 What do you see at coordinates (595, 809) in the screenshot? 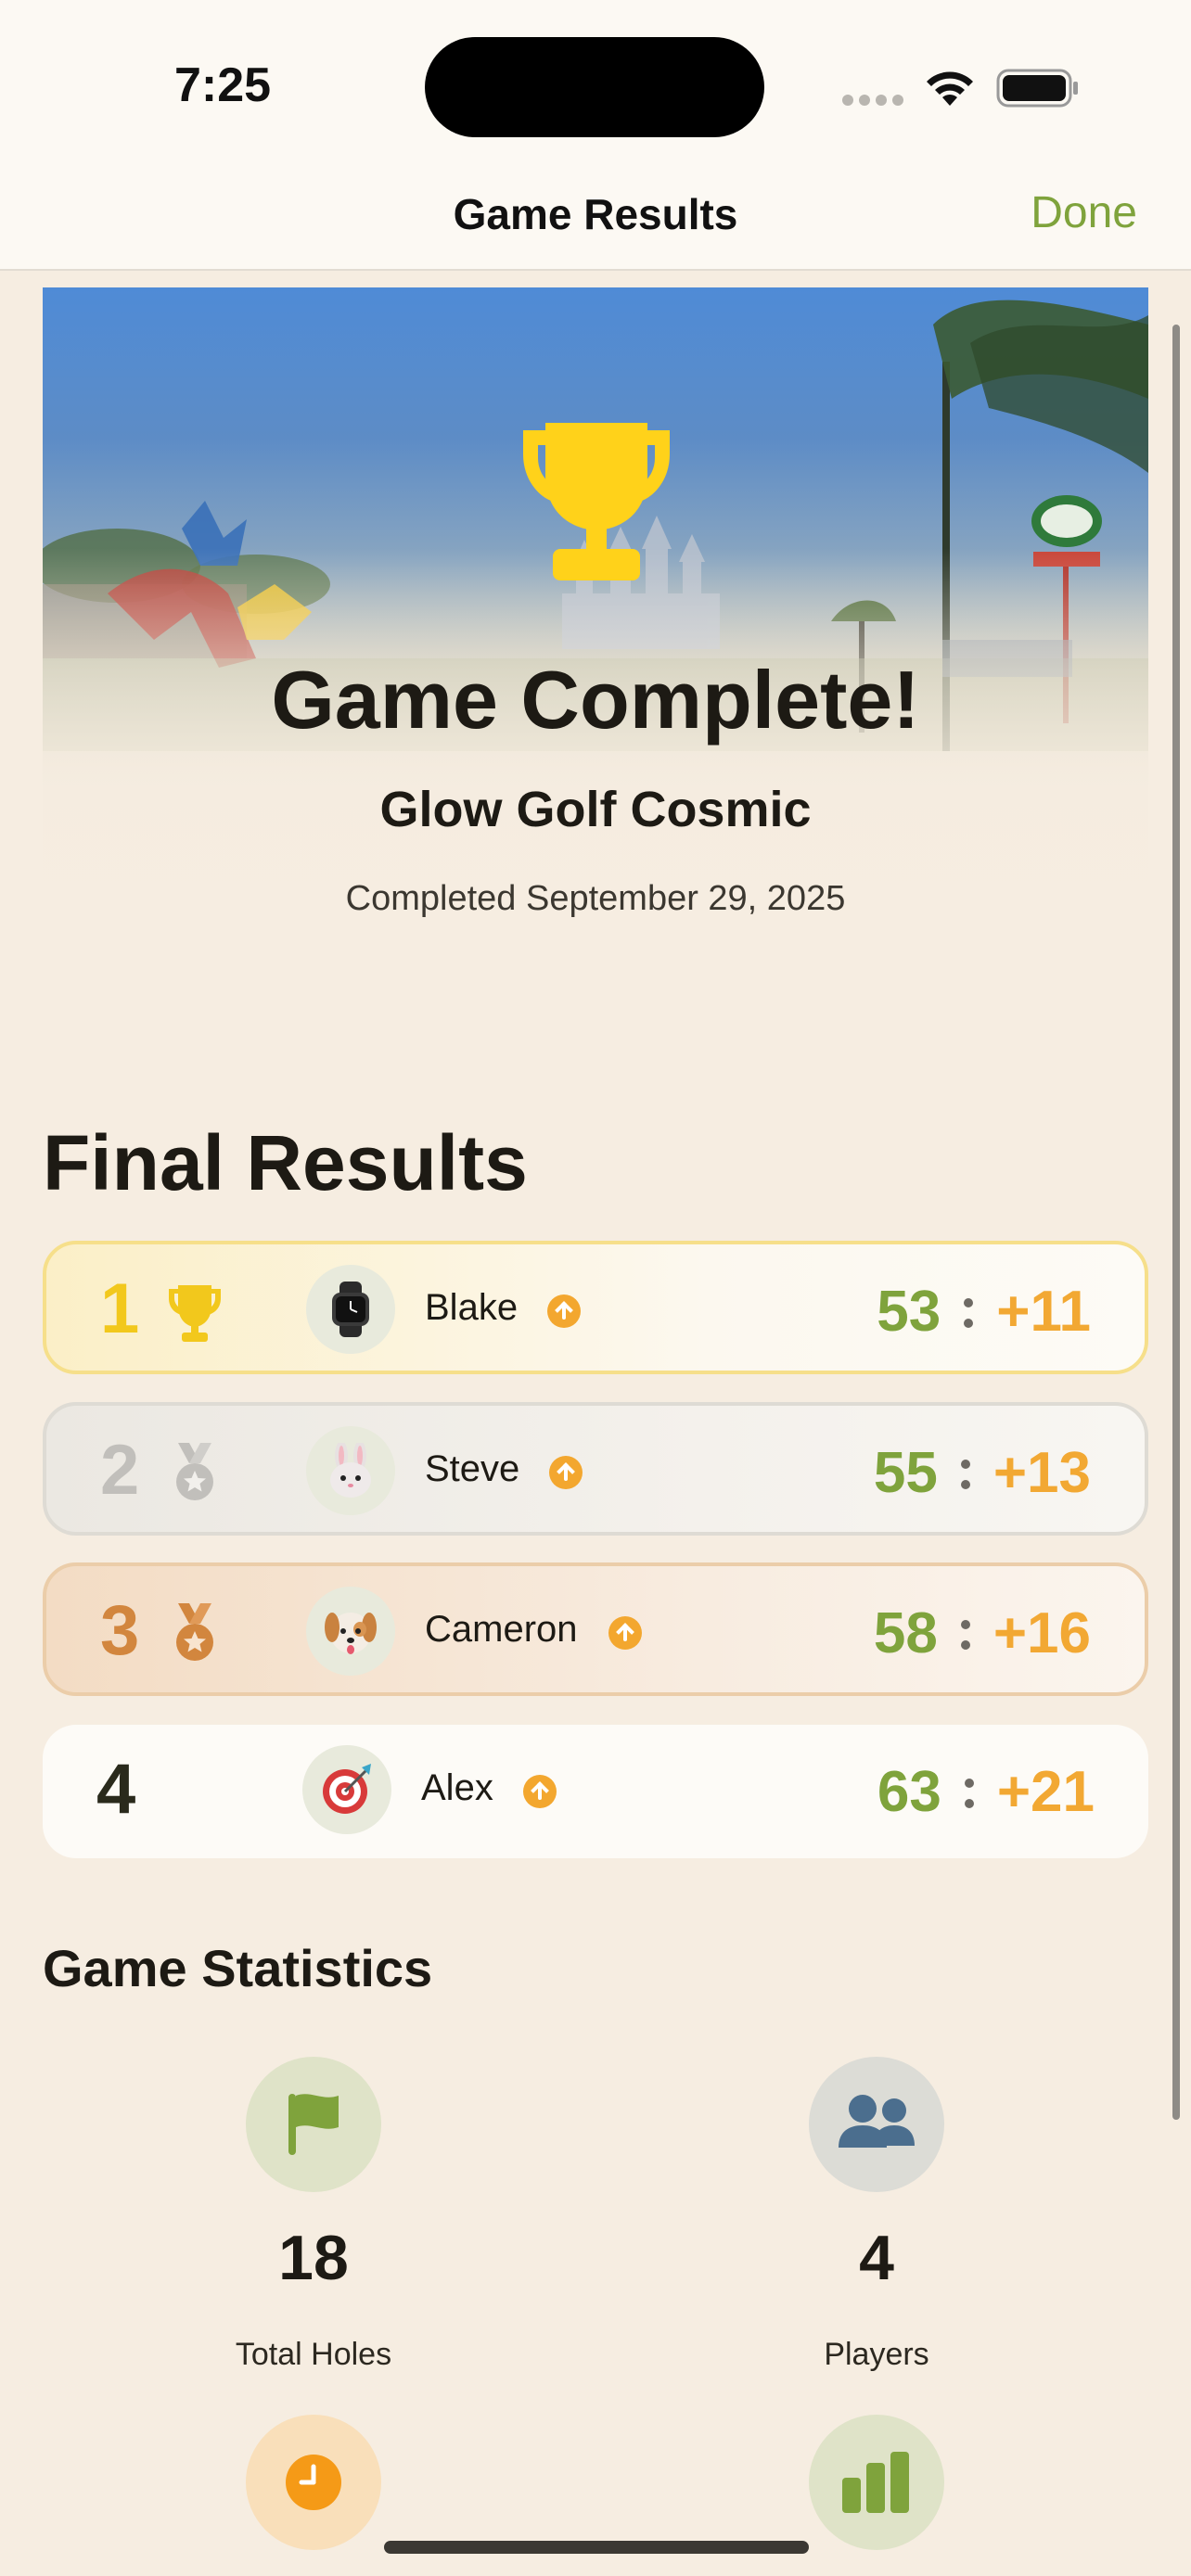
I see `course-name: Glow Golf Cosmic` at bounding box center [595, 809].